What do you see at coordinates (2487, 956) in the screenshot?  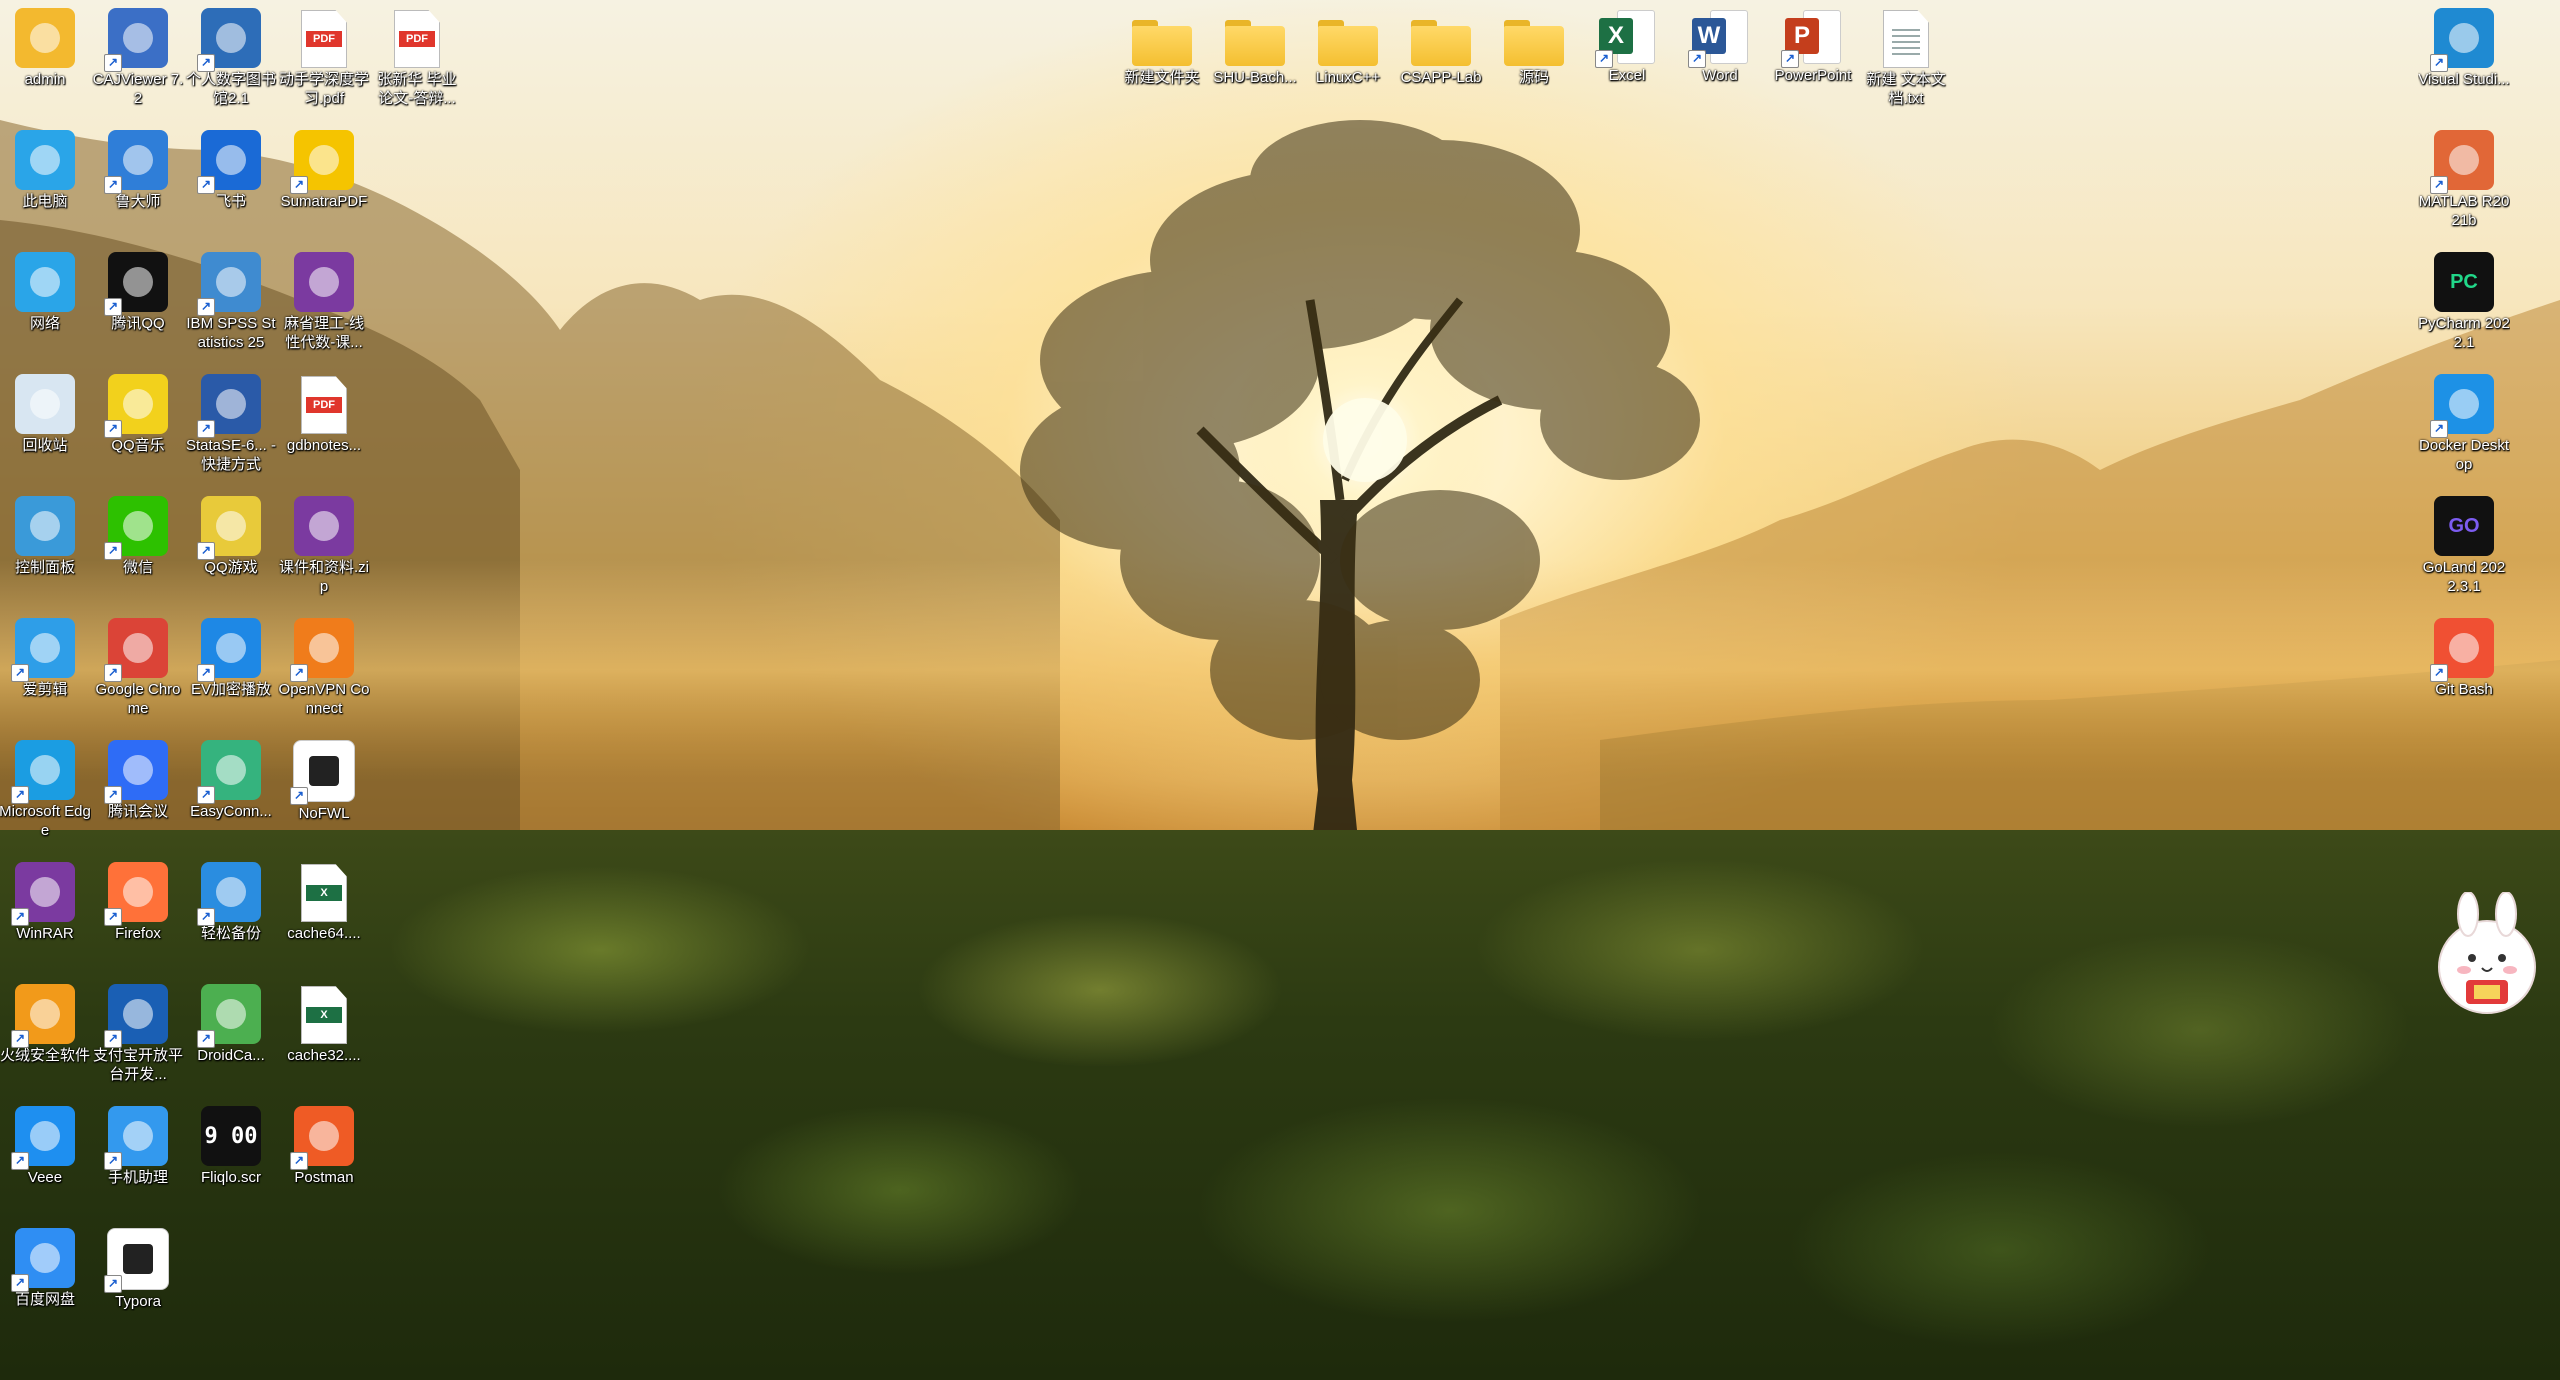 I see `mascot-widget` at bounding box center [2487, 956].